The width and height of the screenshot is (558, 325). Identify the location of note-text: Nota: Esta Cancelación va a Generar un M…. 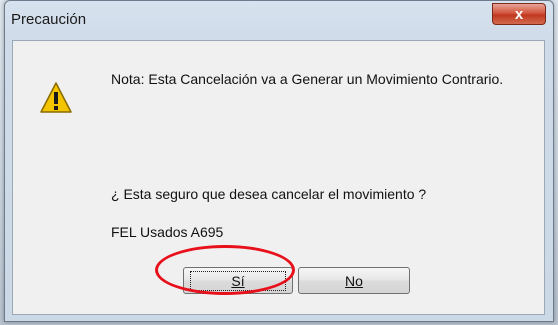
(307, 79).